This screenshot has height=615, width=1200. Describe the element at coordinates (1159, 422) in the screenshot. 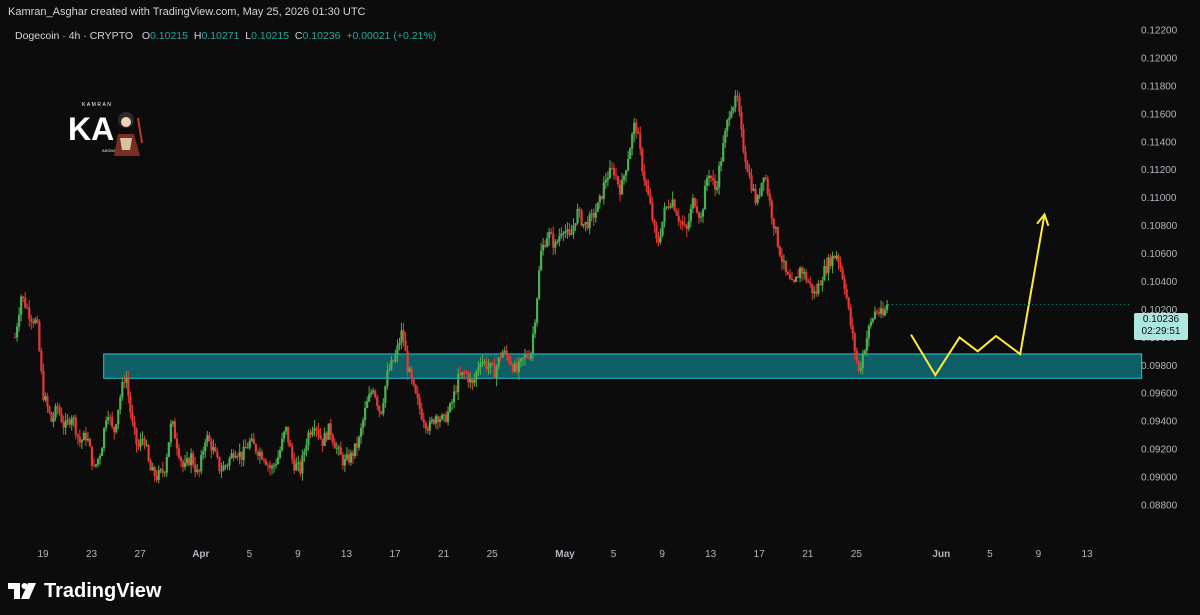

I see `y-tick-label: 0.09400` at that location.